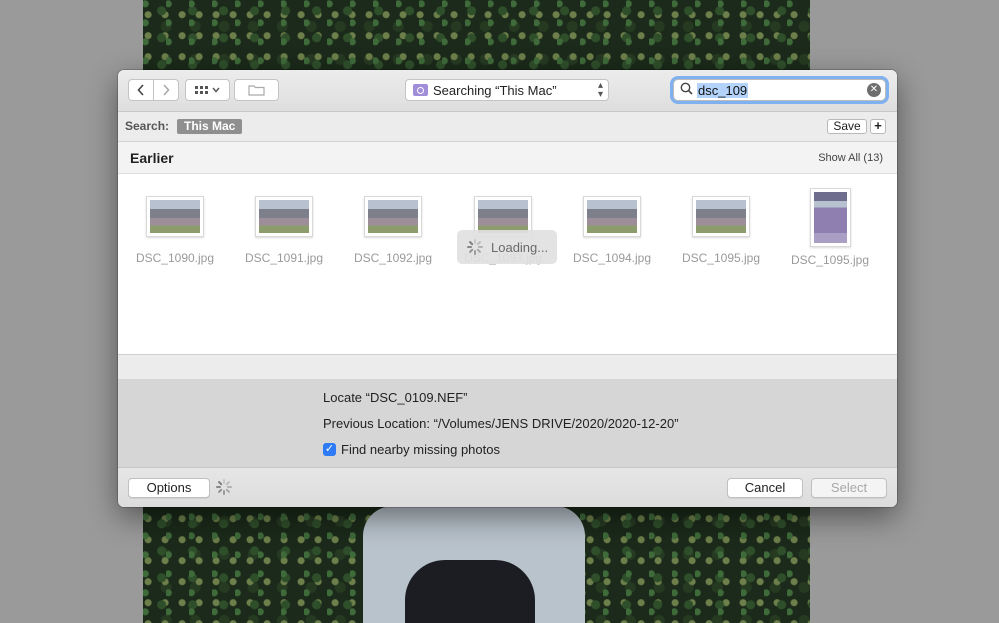 The height and width of the screenshot is (623, 999). I want to click on result-item: DSC_1092.jpg, so click(393, 224).